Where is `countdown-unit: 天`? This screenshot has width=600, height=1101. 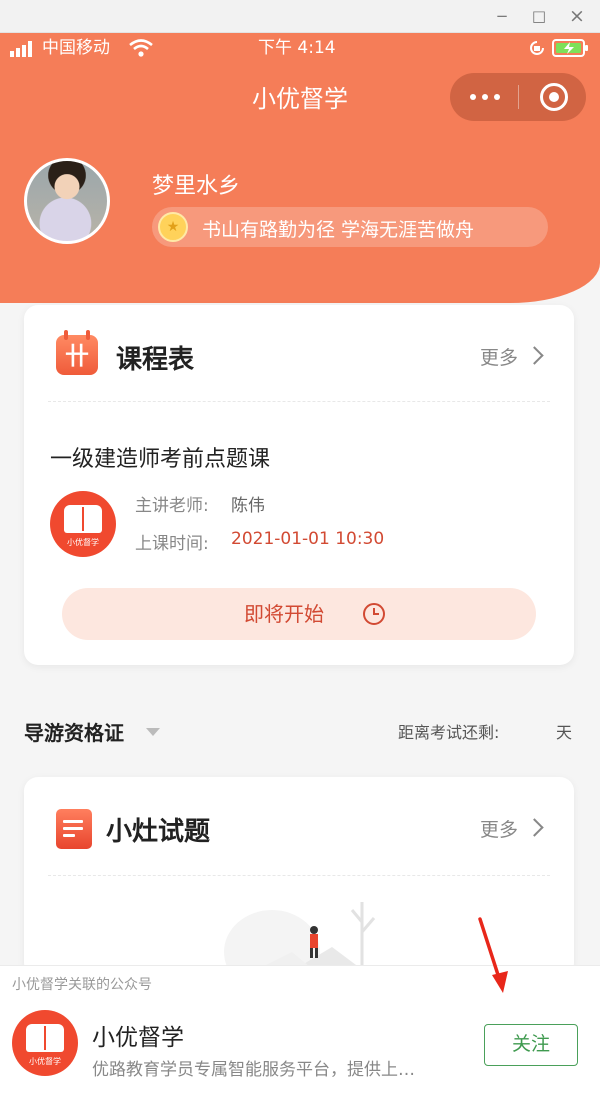
countdown-unit: 天 is located at coordinates (564, 732).